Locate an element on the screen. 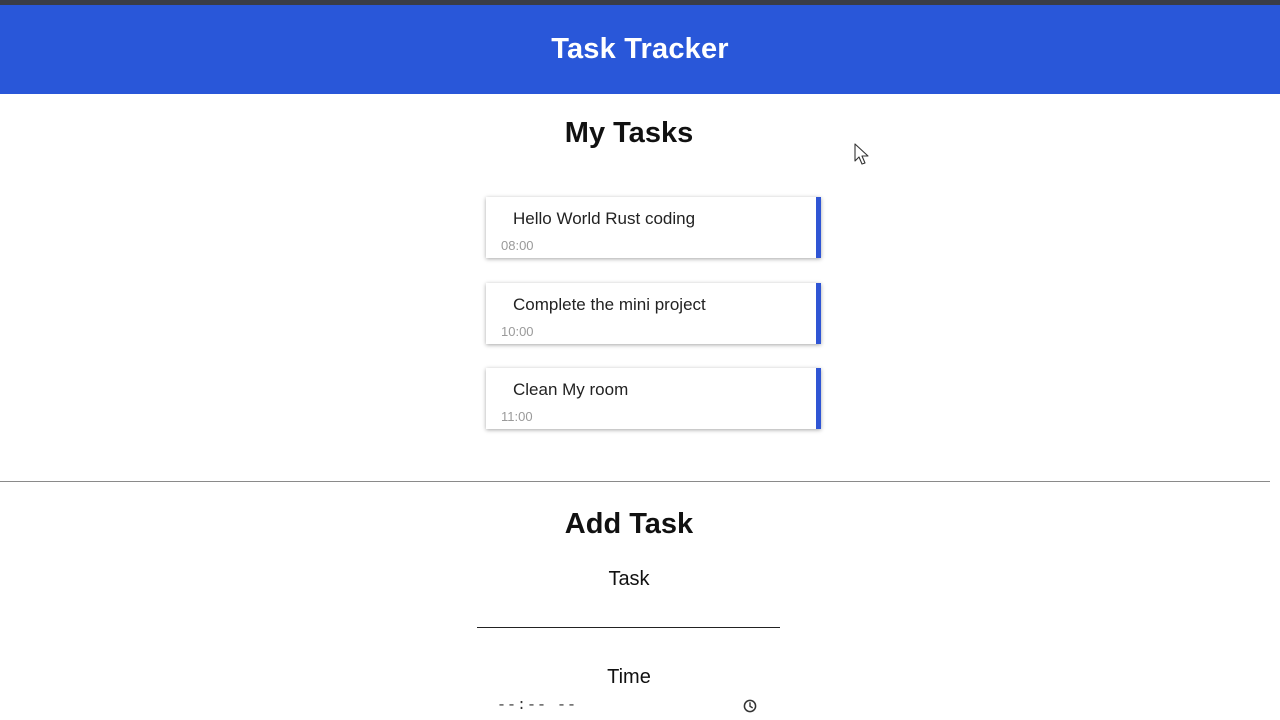  my-tasks-heading: My Tasks is located at coordinates (629, 133).